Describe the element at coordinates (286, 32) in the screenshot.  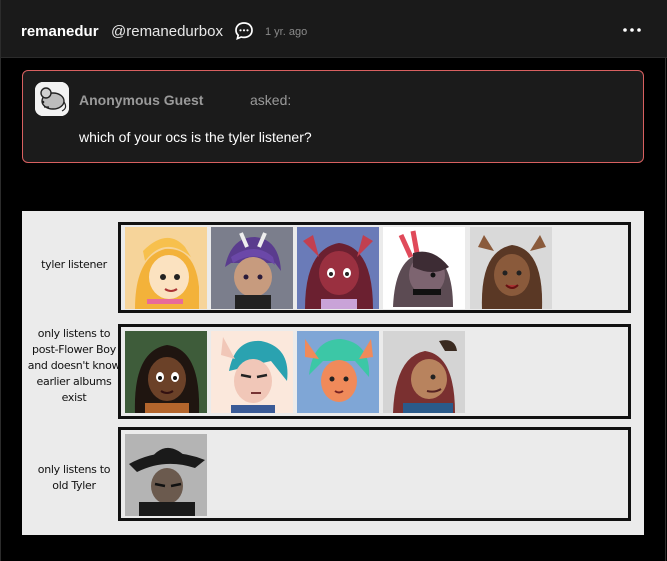
I see `post-timestamp: 1 yr. ago` at that location.